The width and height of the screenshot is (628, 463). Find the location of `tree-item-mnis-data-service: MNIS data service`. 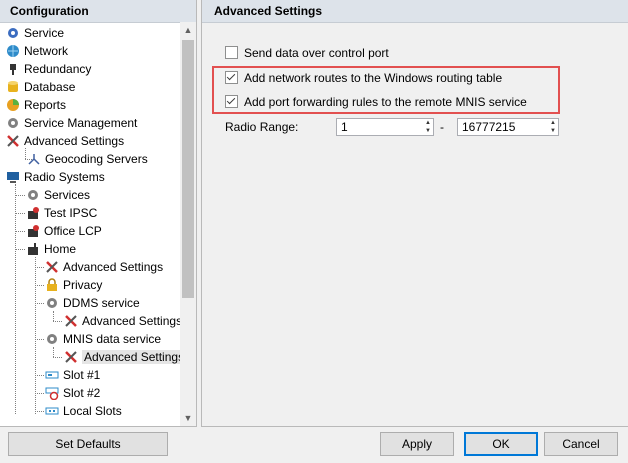

tree-item-mnis-data-service: MNIS data service is located at coordinates (103, 339).